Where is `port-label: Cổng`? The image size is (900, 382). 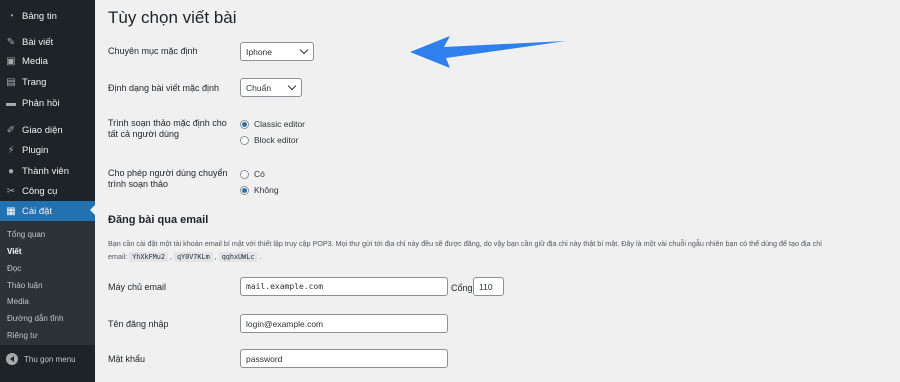 port-label: Cổng is located at coordinates (462, 288).